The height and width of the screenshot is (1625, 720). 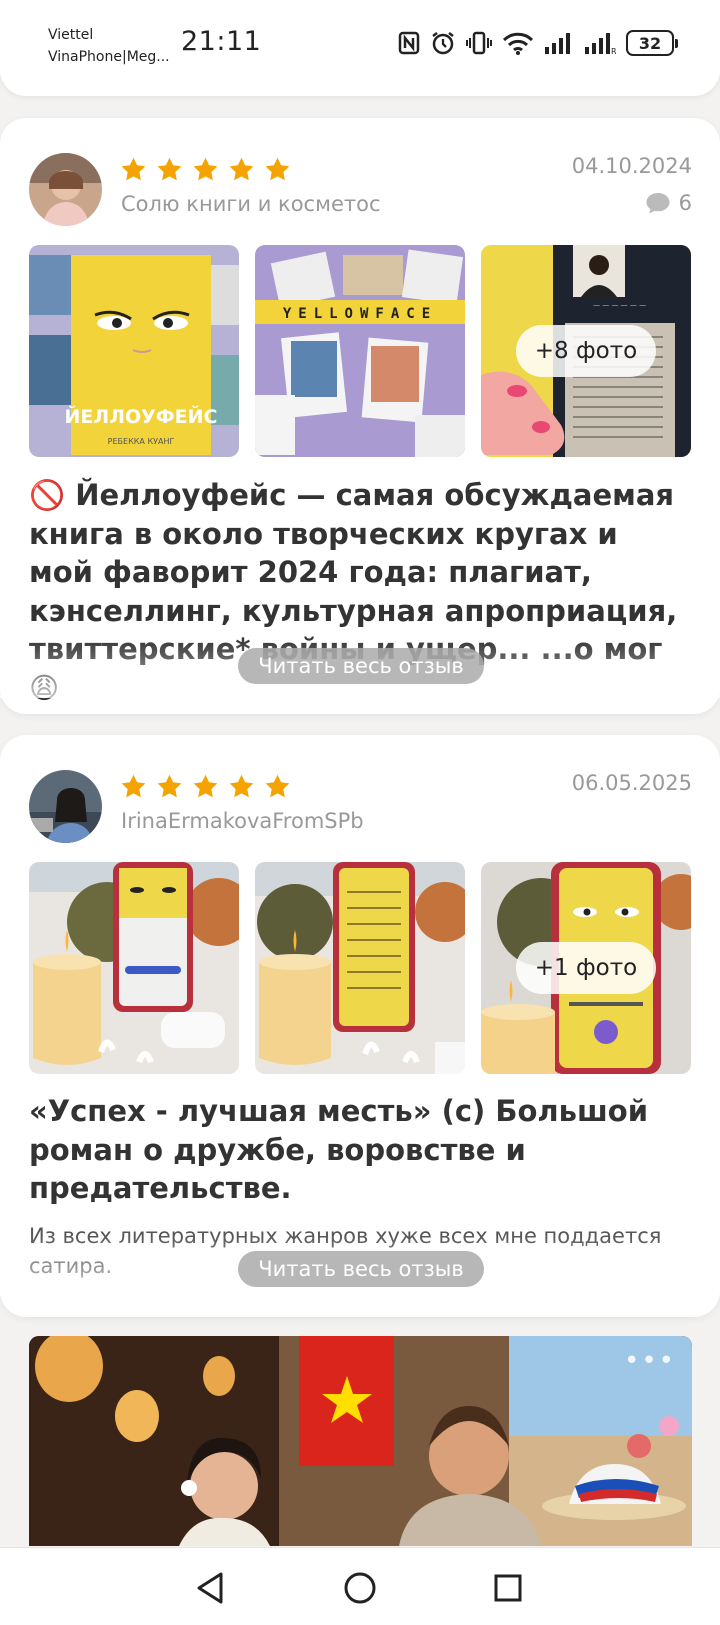 What do you see at coordinates (71, 35) in the screenshot?
I see `carrier-1: Viettel` at bounding box center [71, 35].